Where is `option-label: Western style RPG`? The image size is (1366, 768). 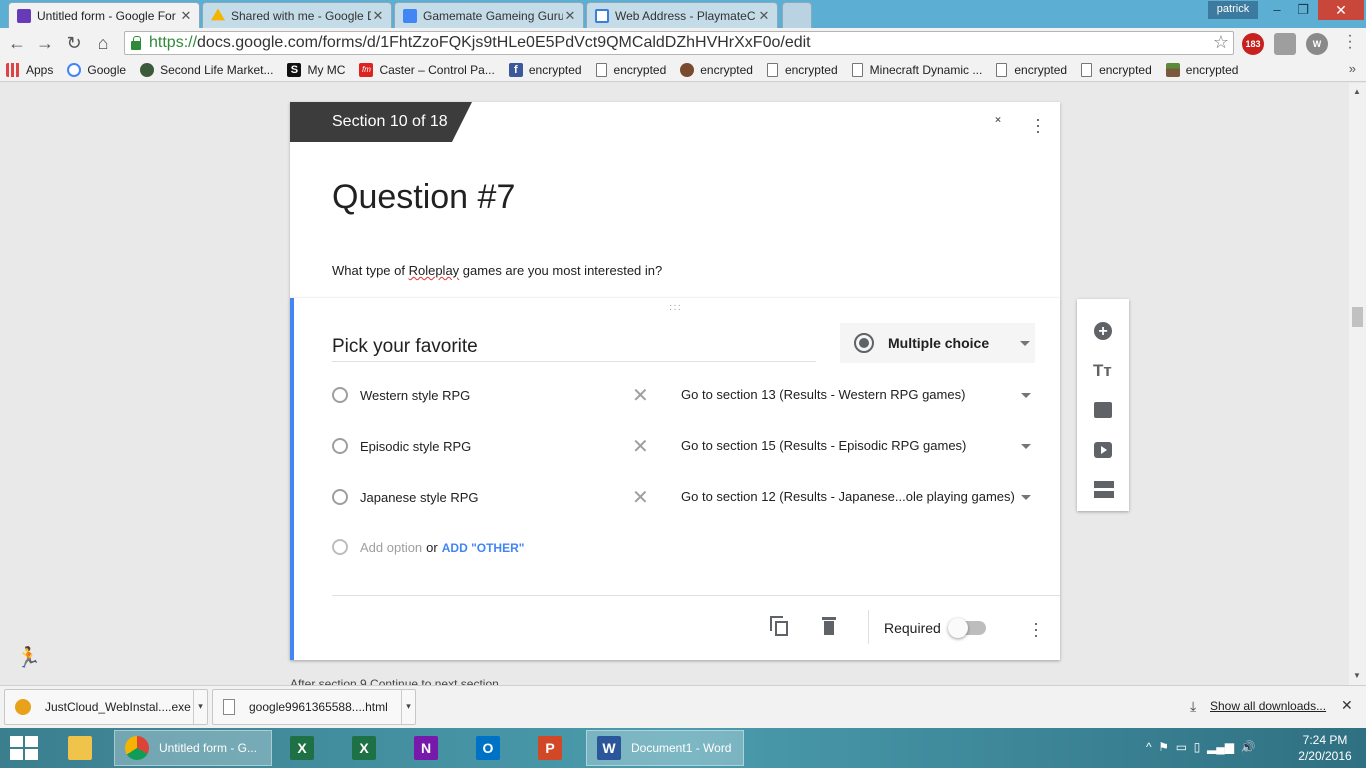 option-label: Western style RPG is located at coordinates (415, 395).